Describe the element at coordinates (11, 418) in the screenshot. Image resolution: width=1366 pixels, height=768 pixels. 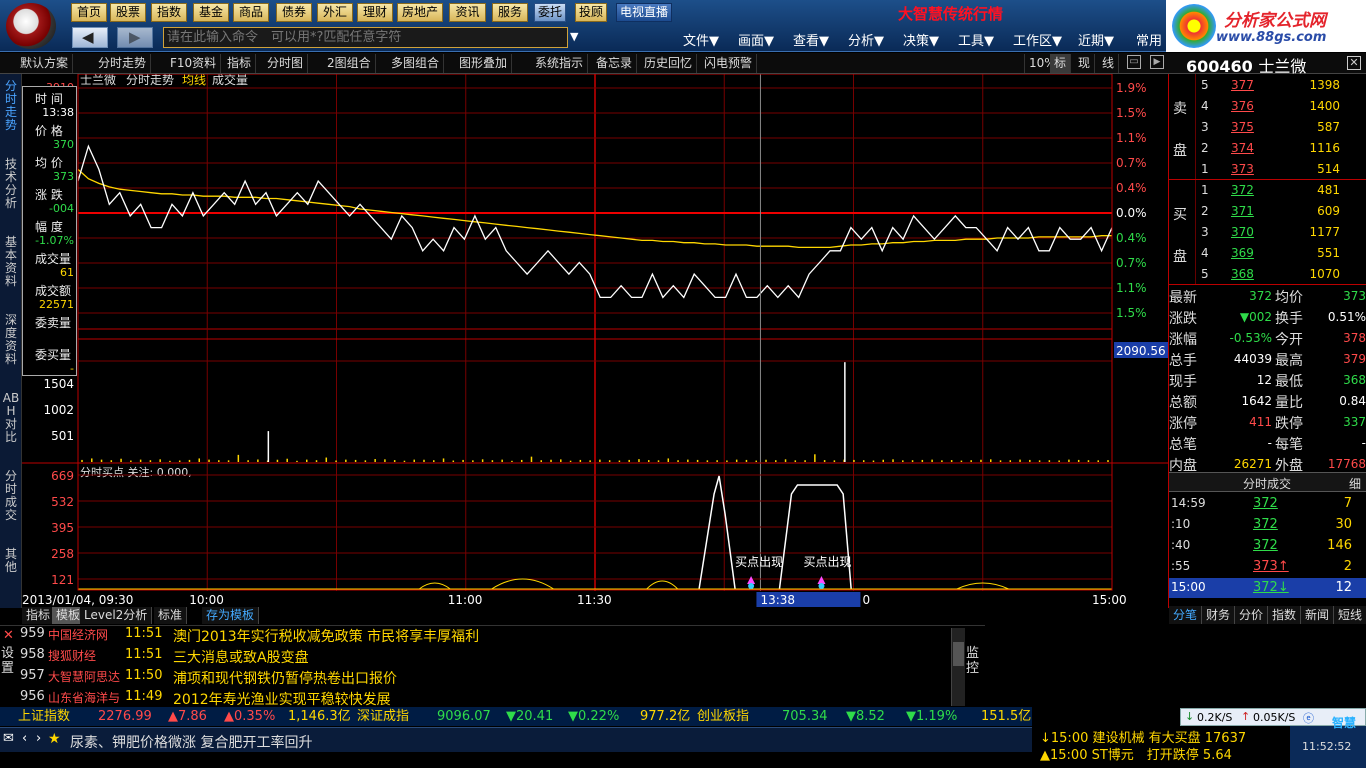
I see `left-tab-4: ABH对比` at that location.